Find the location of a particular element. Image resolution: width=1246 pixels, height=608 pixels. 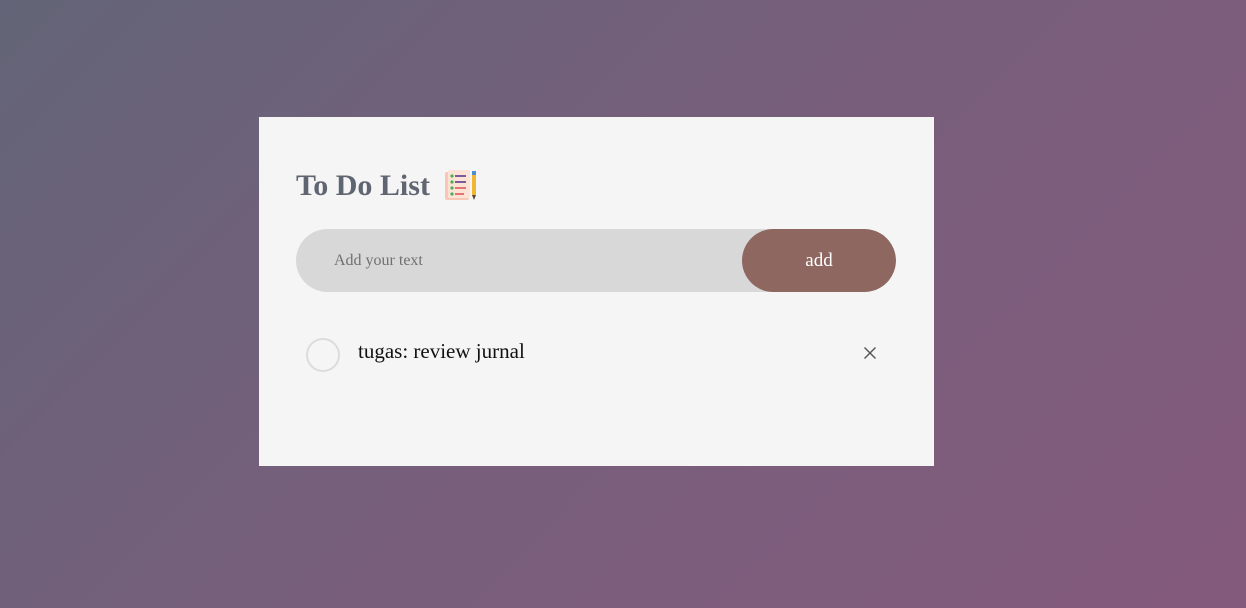

checklist-notepad-icon is located at coordinates (460, 186).